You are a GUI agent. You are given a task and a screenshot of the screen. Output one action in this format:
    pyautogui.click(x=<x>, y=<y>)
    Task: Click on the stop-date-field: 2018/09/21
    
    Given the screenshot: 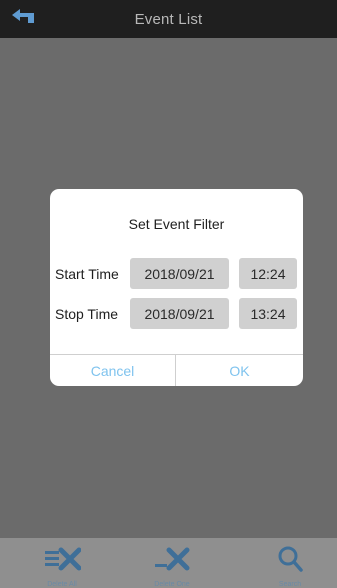 What is the action you would take?
    pyautogui.click(x=179, y=313)
    